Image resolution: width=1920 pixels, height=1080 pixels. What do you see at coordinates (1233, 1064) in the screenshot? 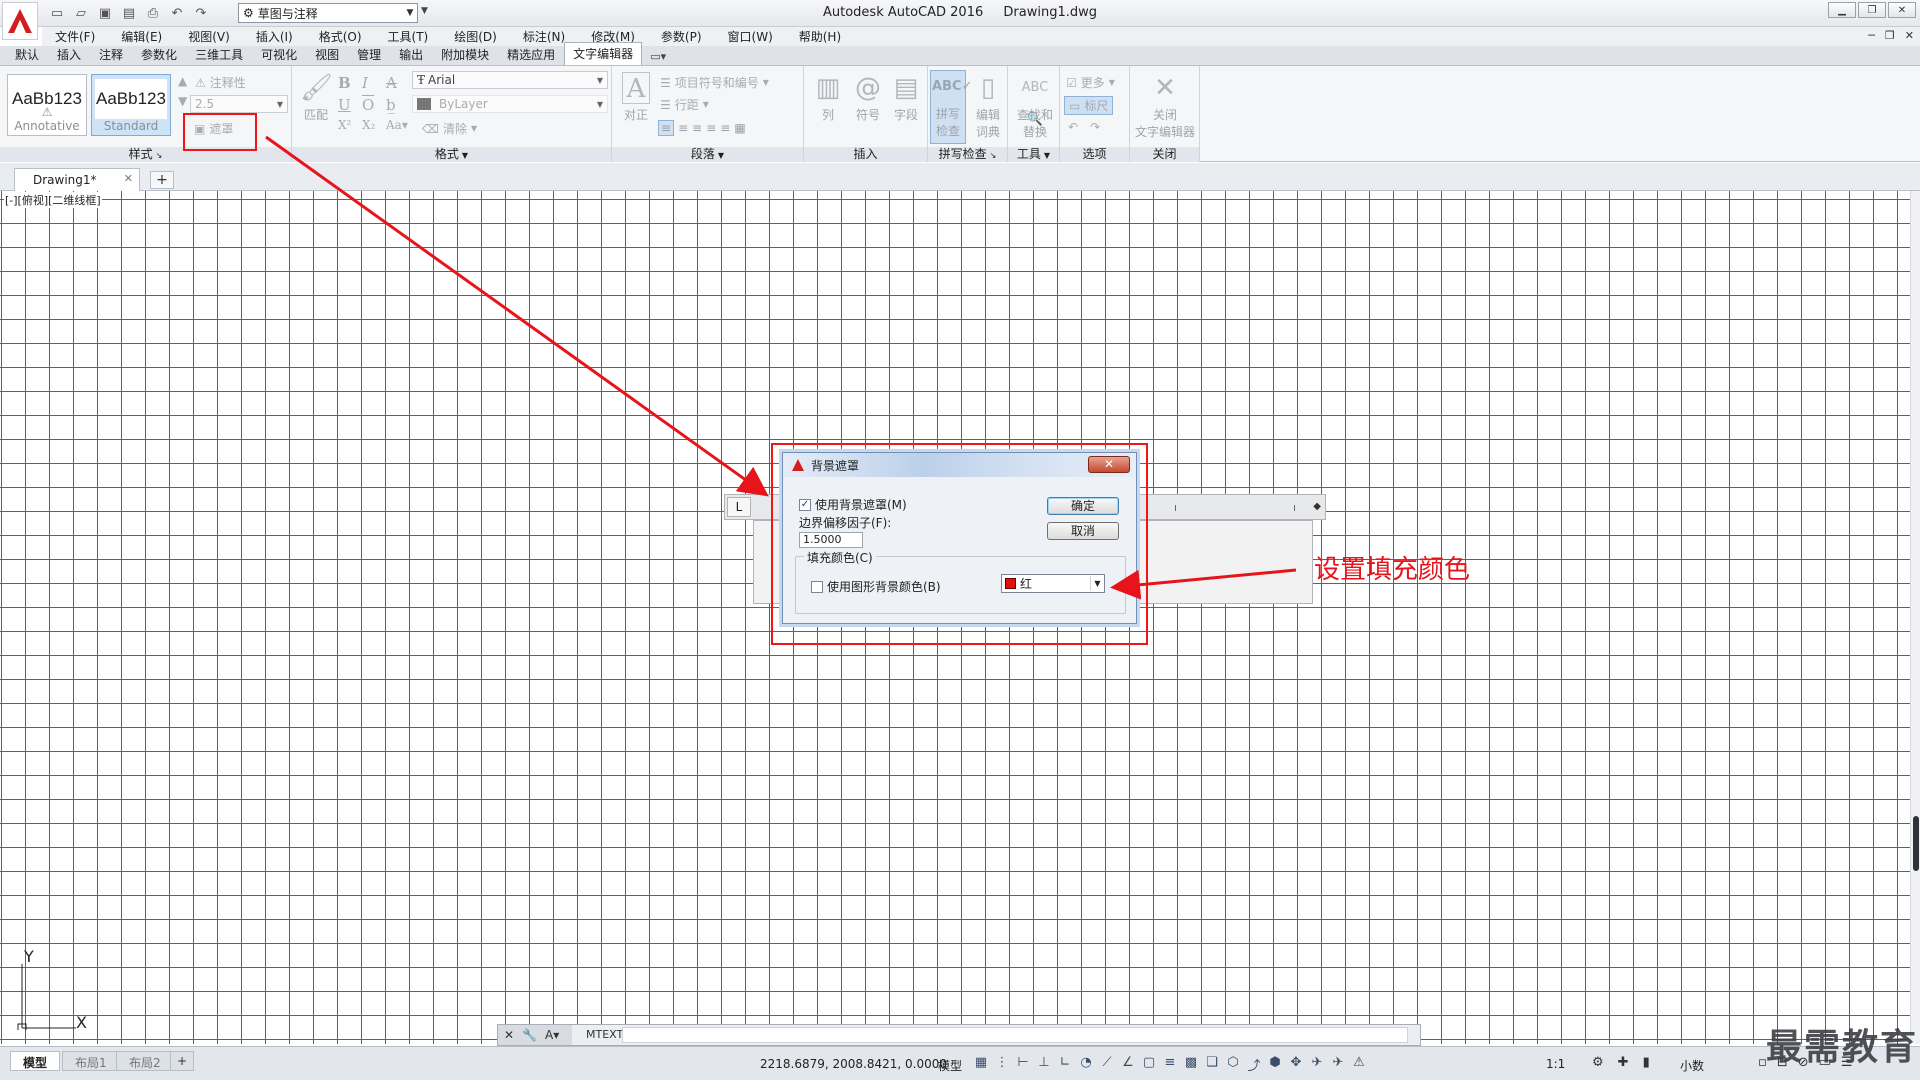
I see `3d-object-snap-icon: ⬡` at bounding box center [1233, 1064].